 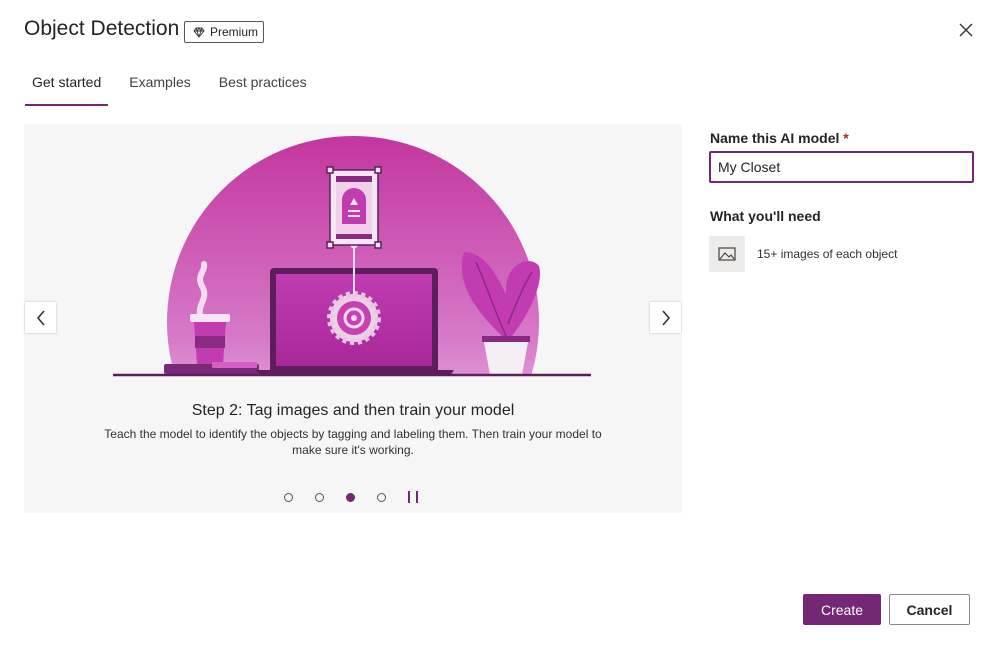 I want to click on close-icon, so click(x=966, y=30).